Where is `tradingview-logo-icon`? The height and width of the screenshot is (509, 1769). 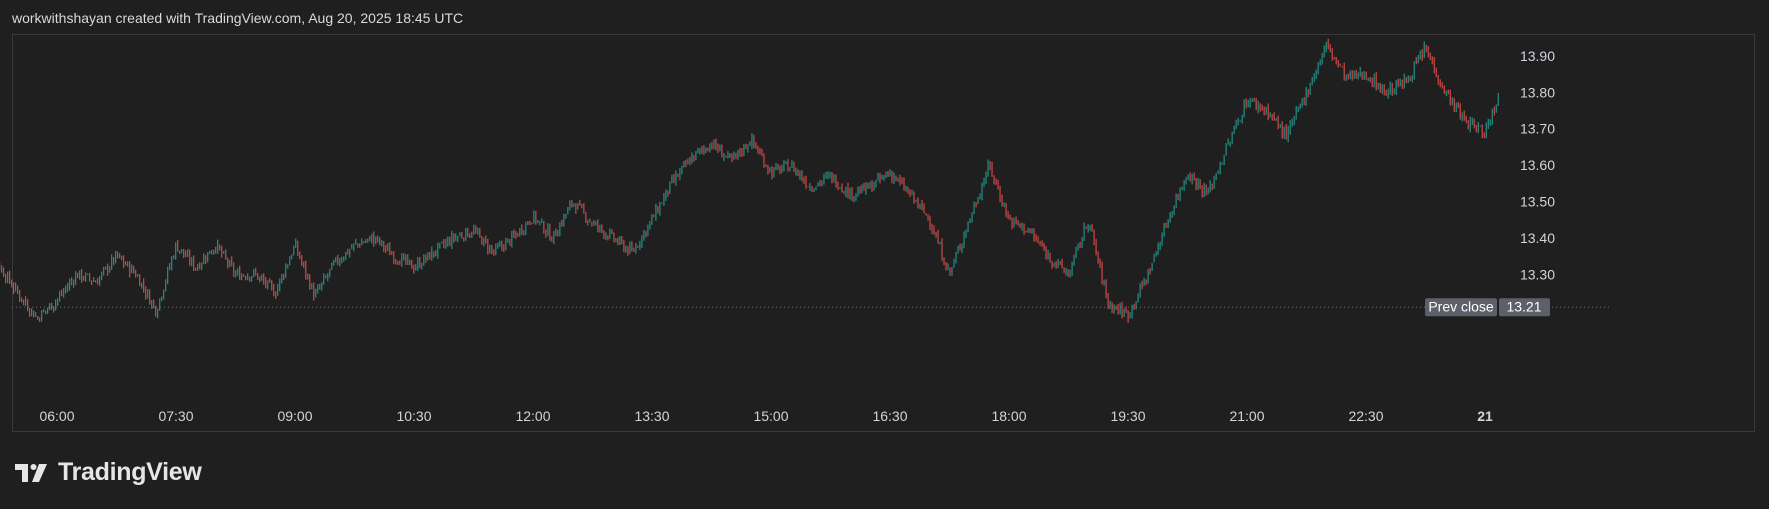
tradingview-logo-icon is located at coordinates (31, 472).